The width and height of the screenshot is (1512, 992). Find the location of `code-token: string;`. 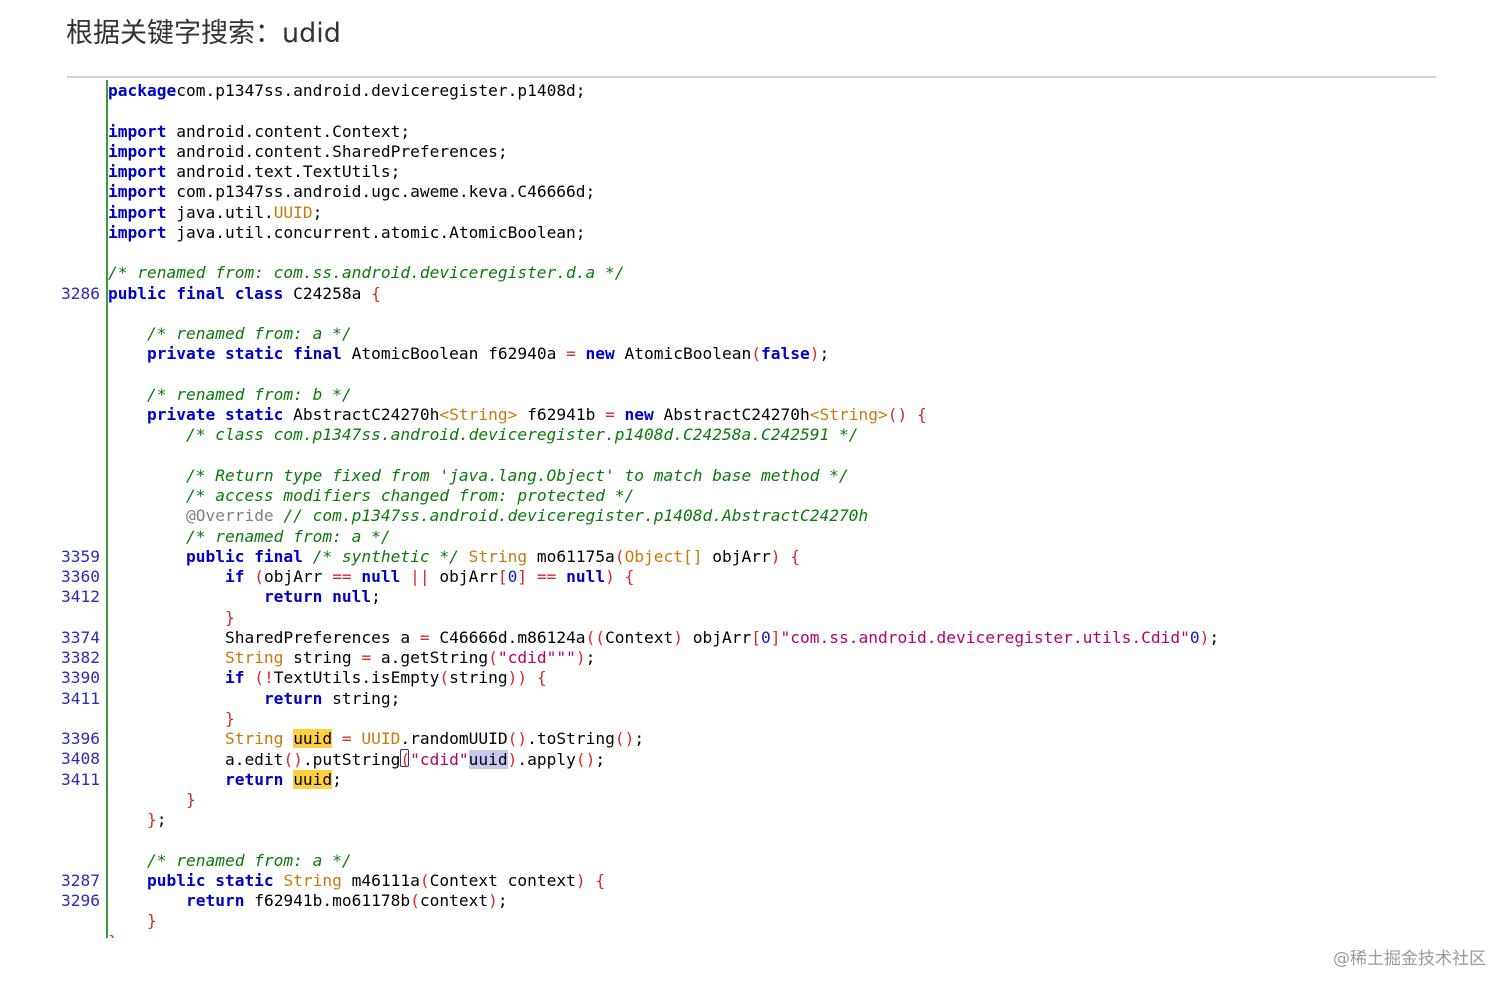

code-token: string; is located at coordinates (361, 698).